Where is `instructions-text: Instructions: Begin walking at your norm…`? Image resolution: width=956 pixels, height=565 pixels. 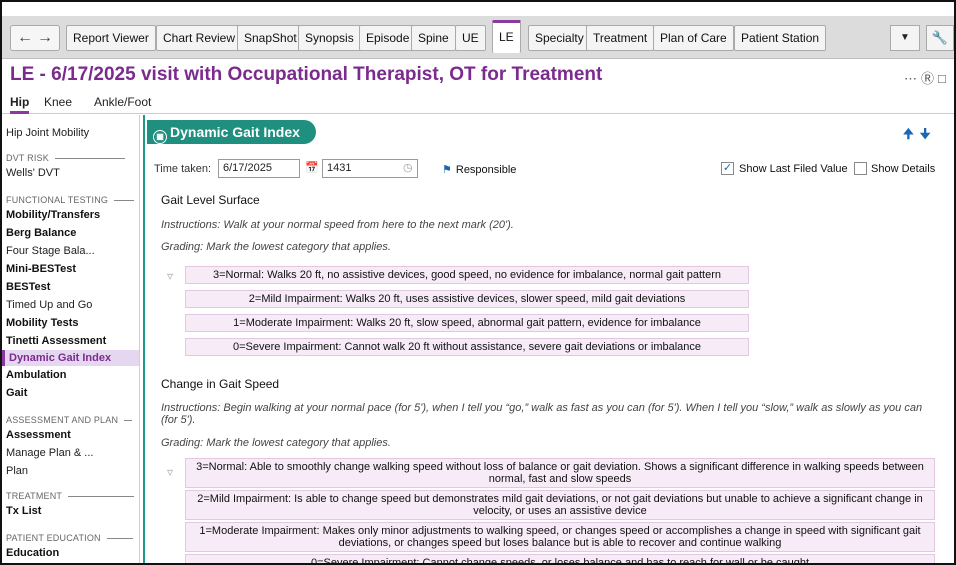 instructions-text: Instructions: Begin walking at your norm… is located at coordinates (542, 414).